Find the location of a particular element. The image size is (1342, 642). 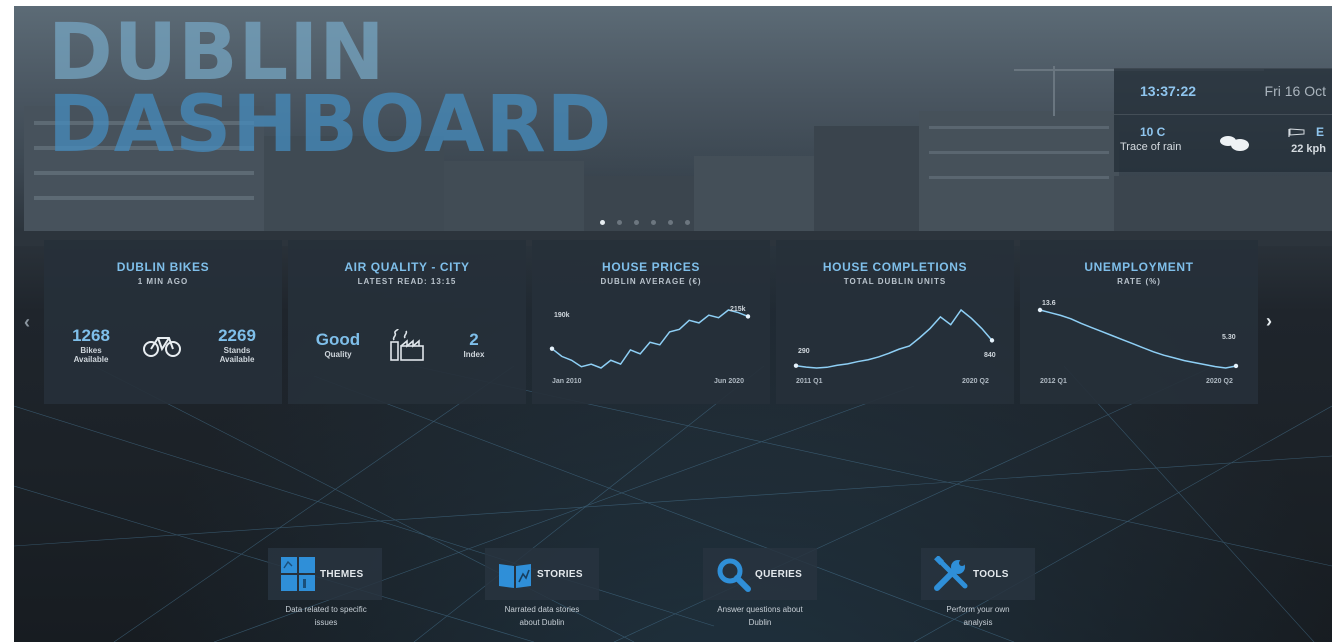

themes-desc-line-1: Data related to specific is located at coordinates (326, 609).